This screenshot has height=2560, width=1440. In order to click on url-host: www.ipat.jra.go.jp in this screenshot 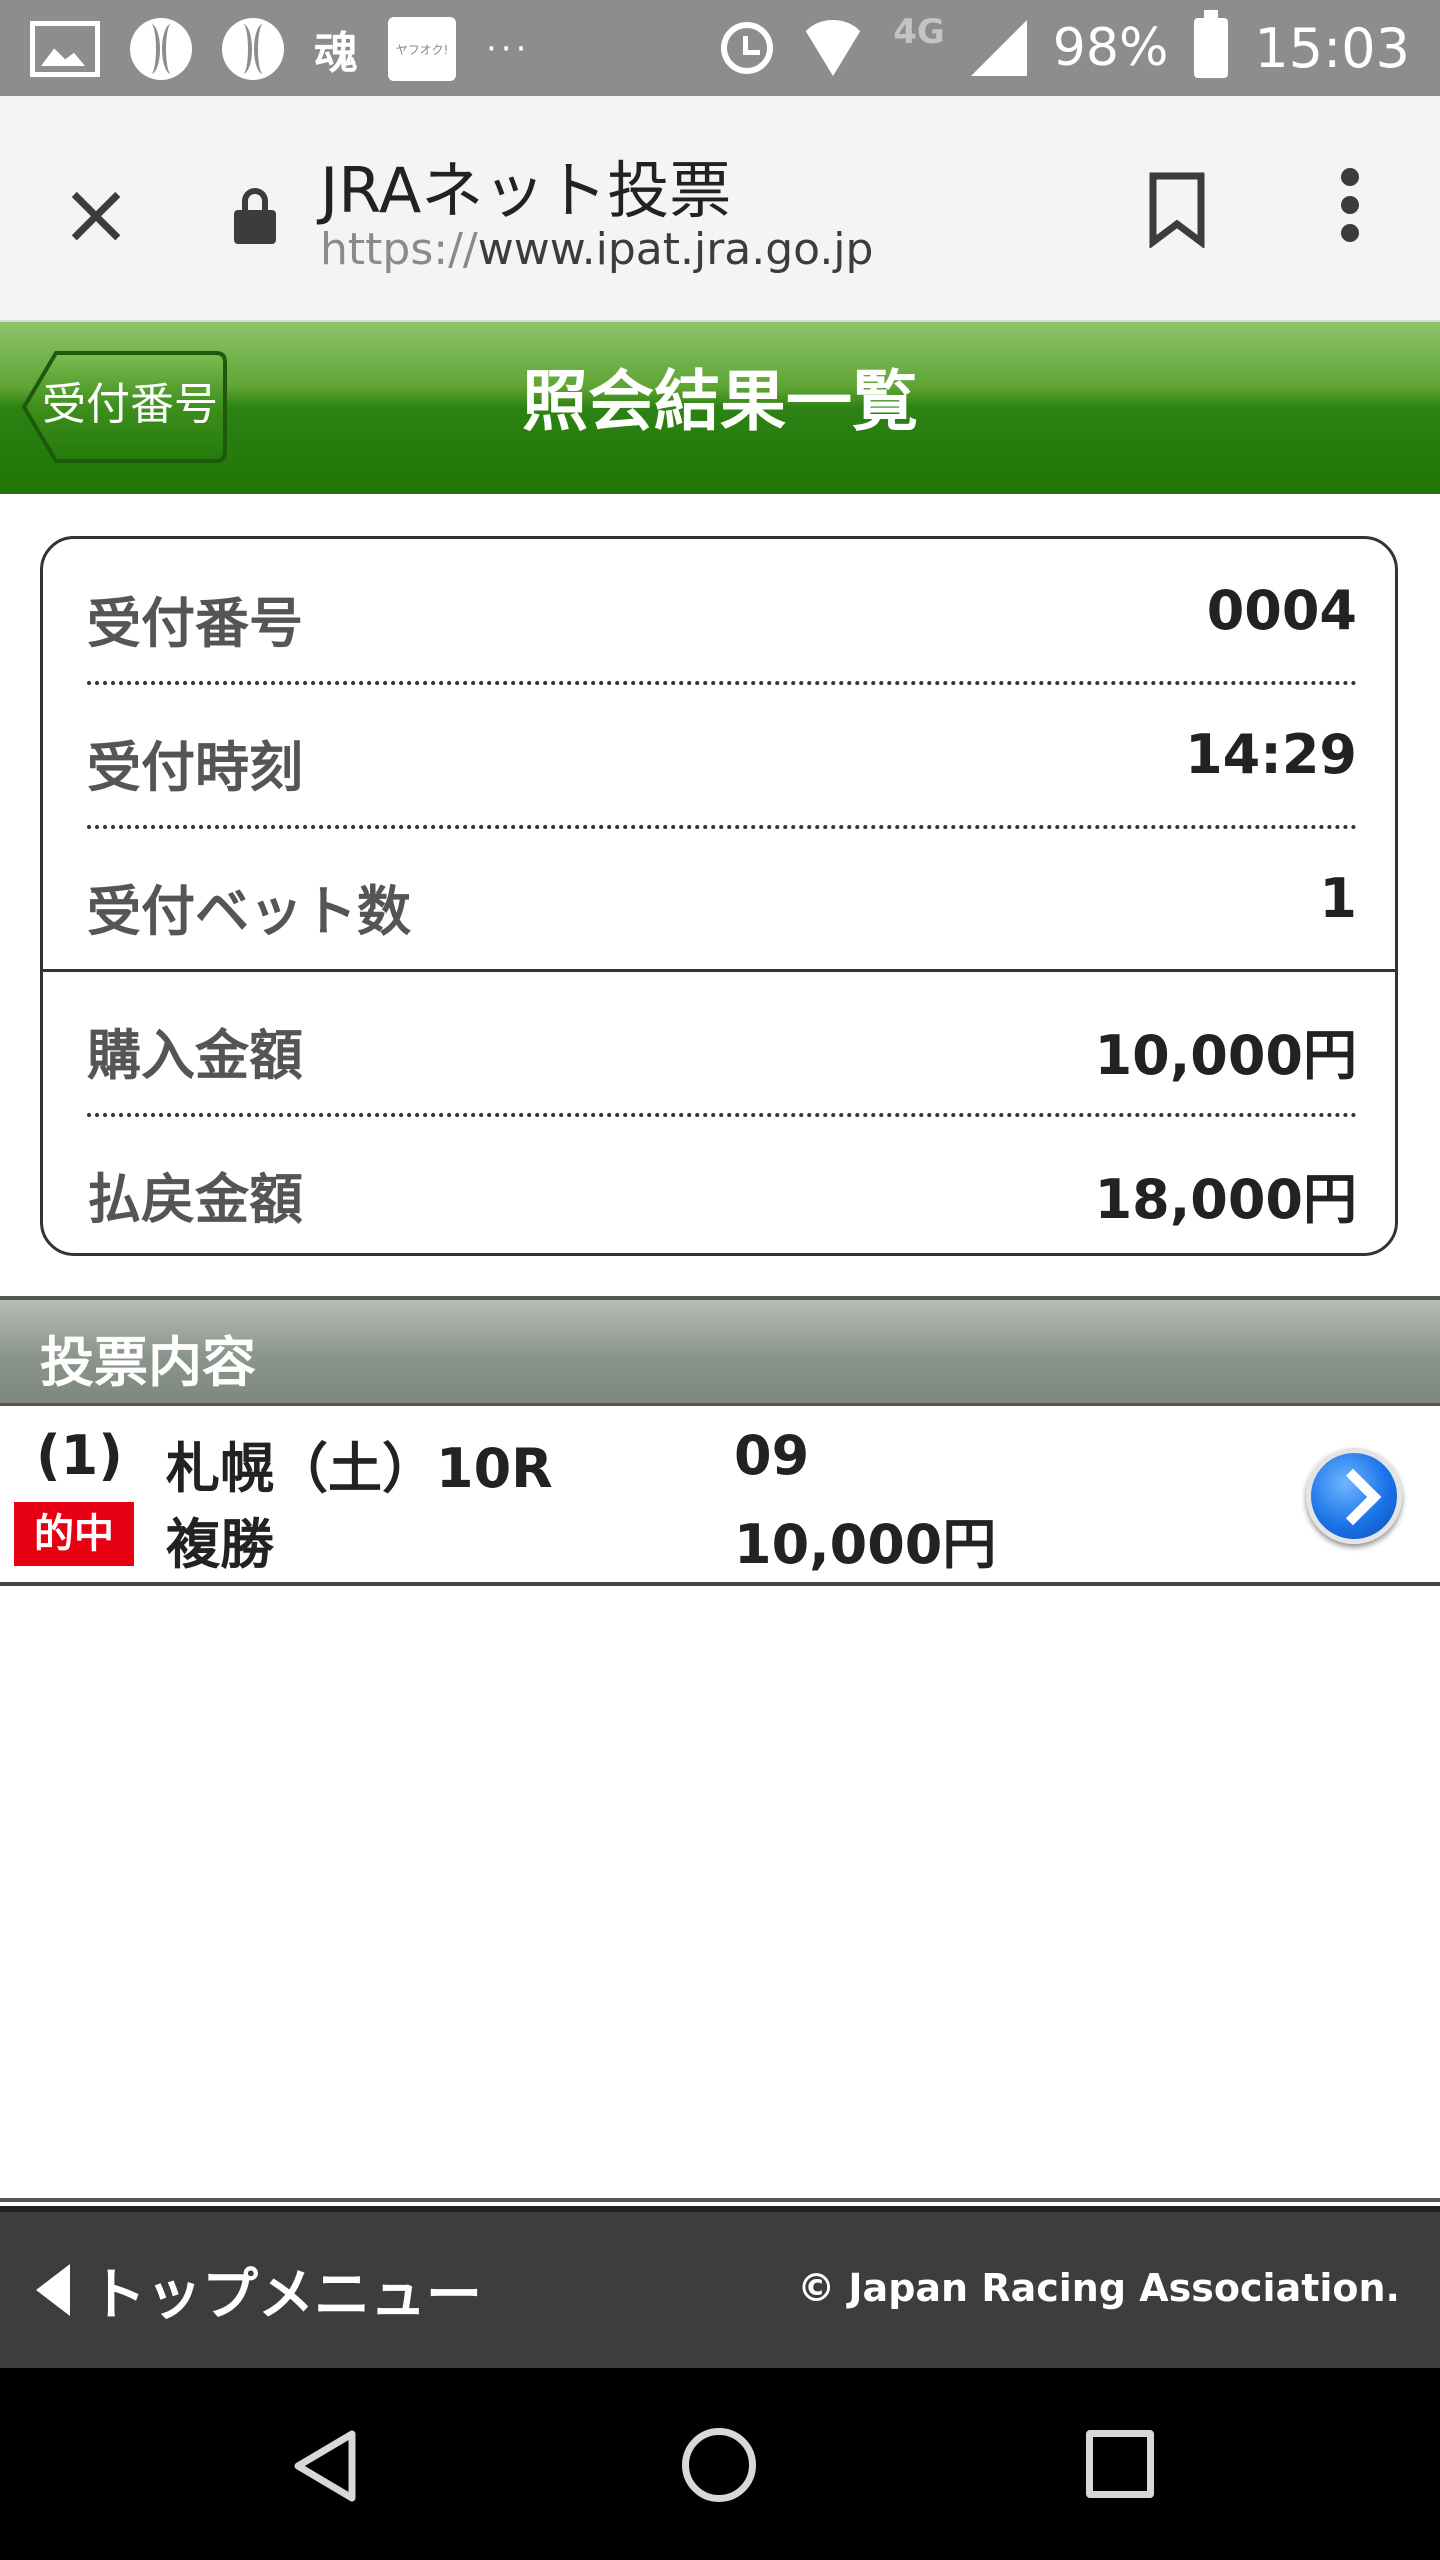, I will do `click(675, 249)`.